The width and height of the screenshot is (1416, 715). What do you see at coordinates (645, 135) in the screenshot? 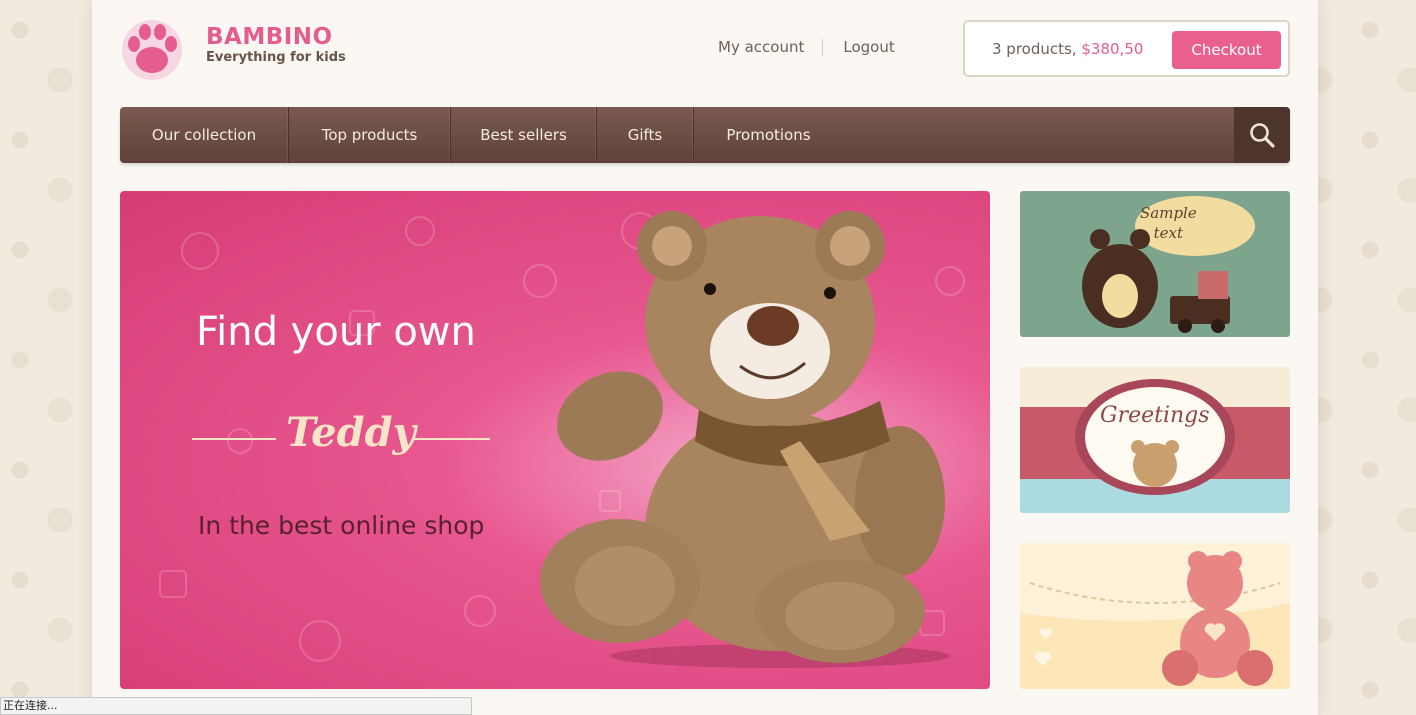
I see `nav-item-gifts: Gifts` at bounding box center [645, 135].